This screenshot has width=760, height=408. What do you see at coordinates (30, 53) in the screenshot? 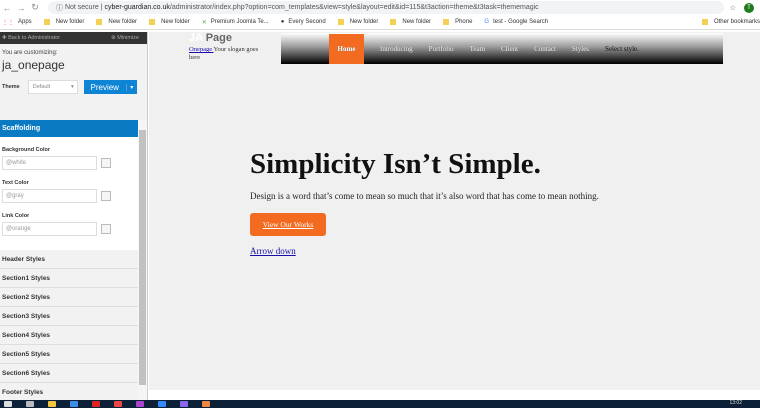
I see `customizing-label: You are customizing:` at bounding box center [30, 53].